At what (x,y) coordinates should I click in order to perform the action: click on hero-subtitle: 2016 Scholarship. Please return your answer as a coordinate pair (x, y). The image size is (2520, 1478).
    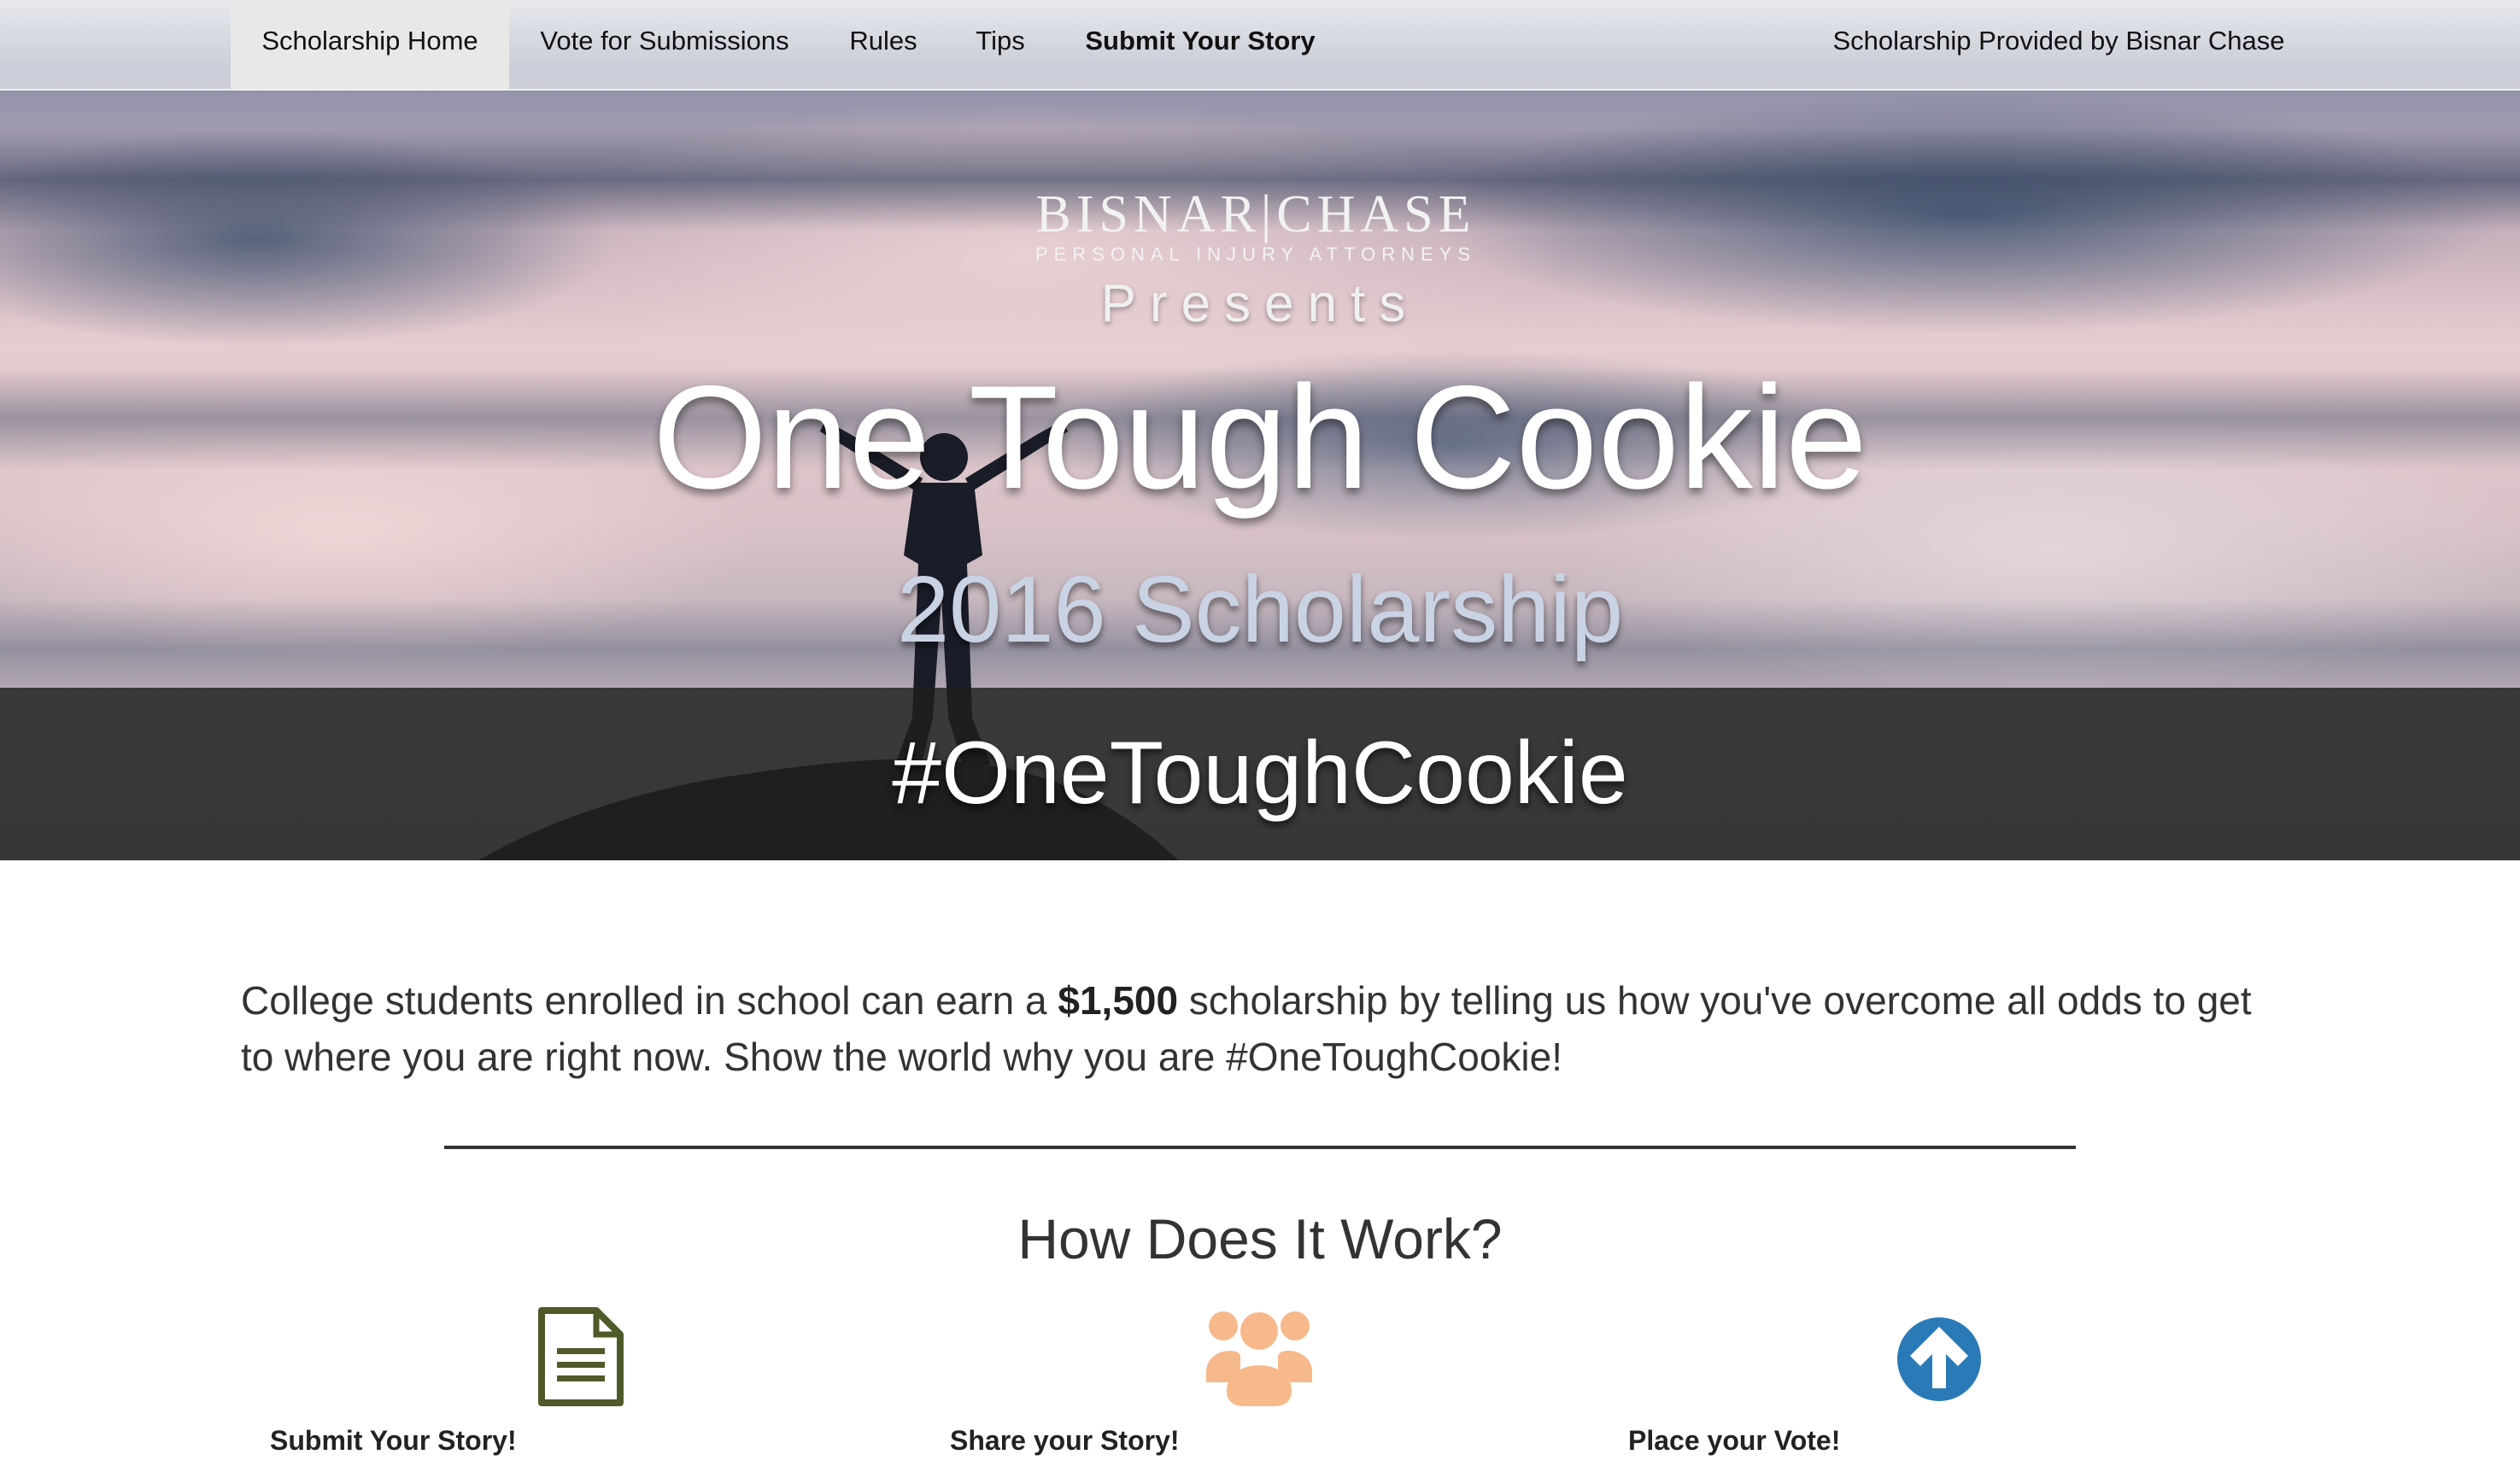
    Looking at the image, I should click on (1260, 609).